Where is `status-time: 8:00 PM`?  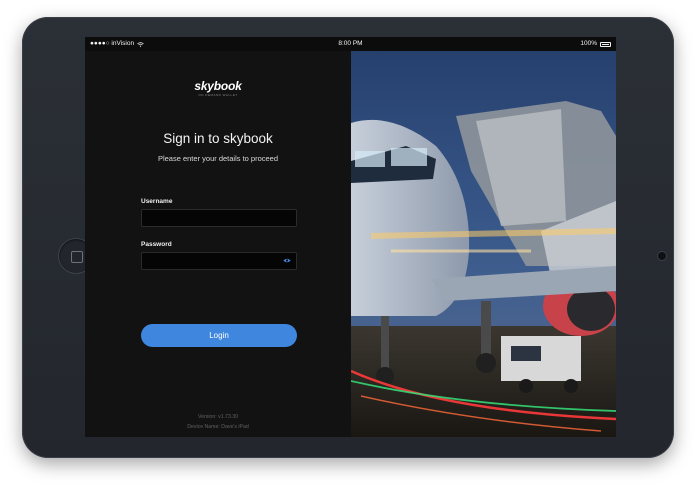
status-time: 8:00 PM is located at coordinates (350, 43).